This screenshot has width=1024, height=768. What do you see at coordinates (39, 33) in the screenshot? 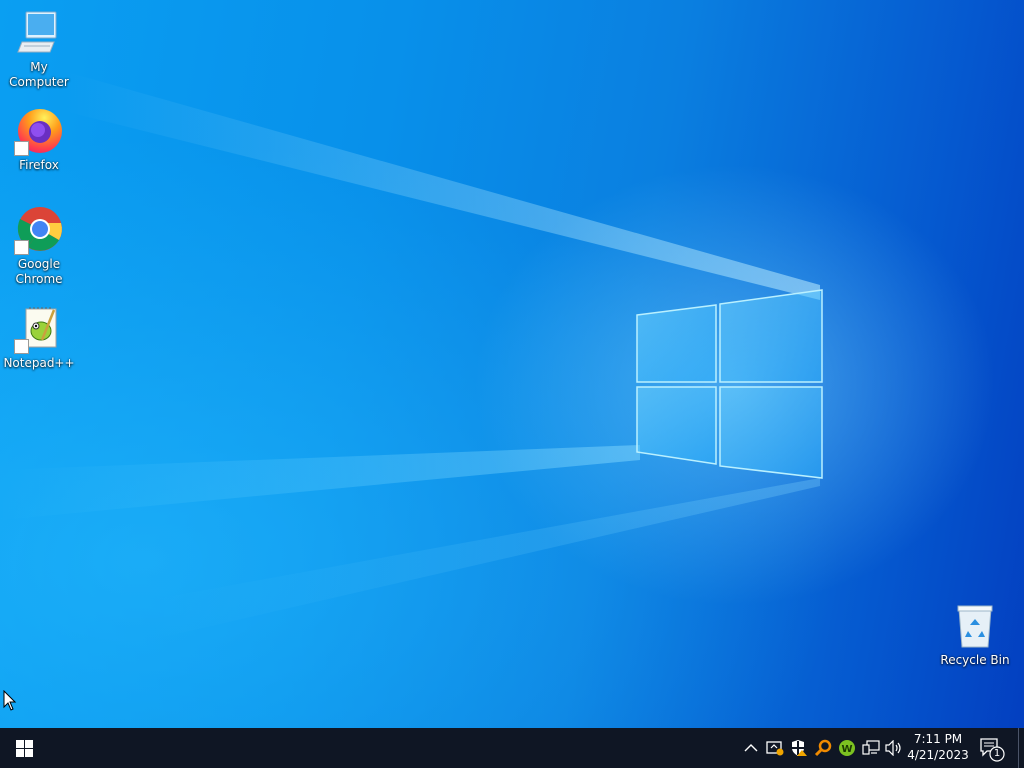
I see `computer-icon` at bounding box center [39, 33].